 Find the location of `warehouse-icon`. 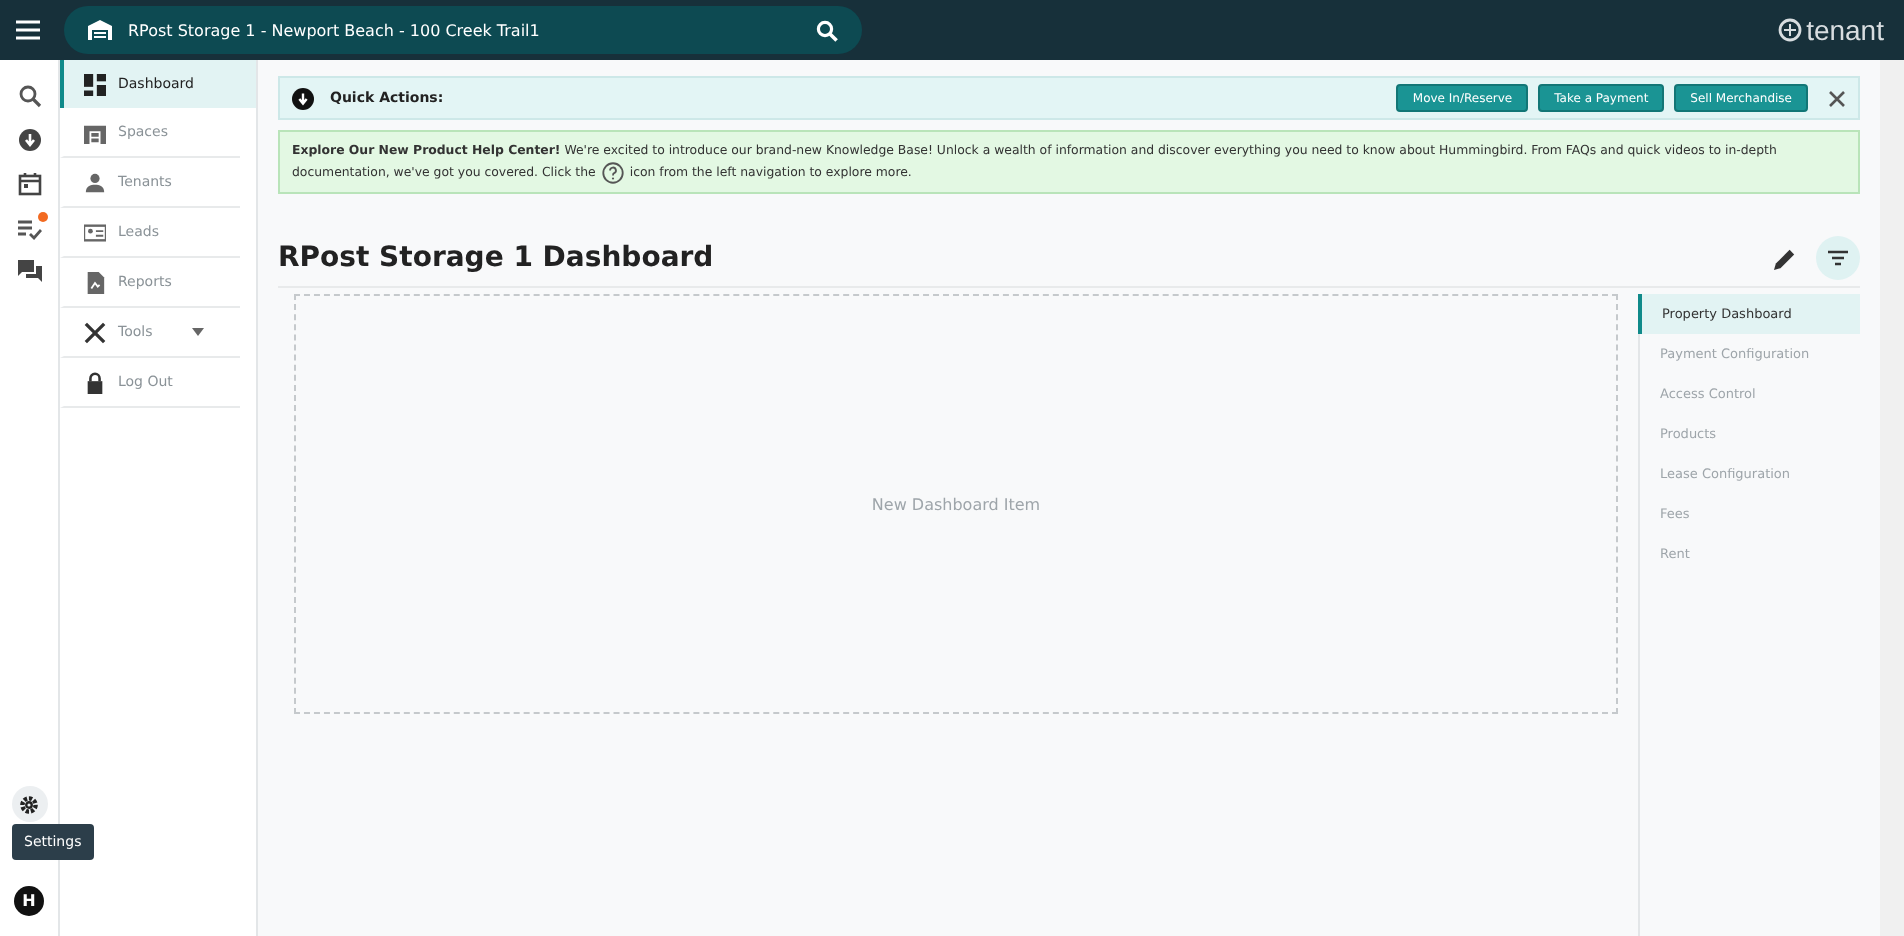

warehouse-icon is located at coordinates (100, 30).